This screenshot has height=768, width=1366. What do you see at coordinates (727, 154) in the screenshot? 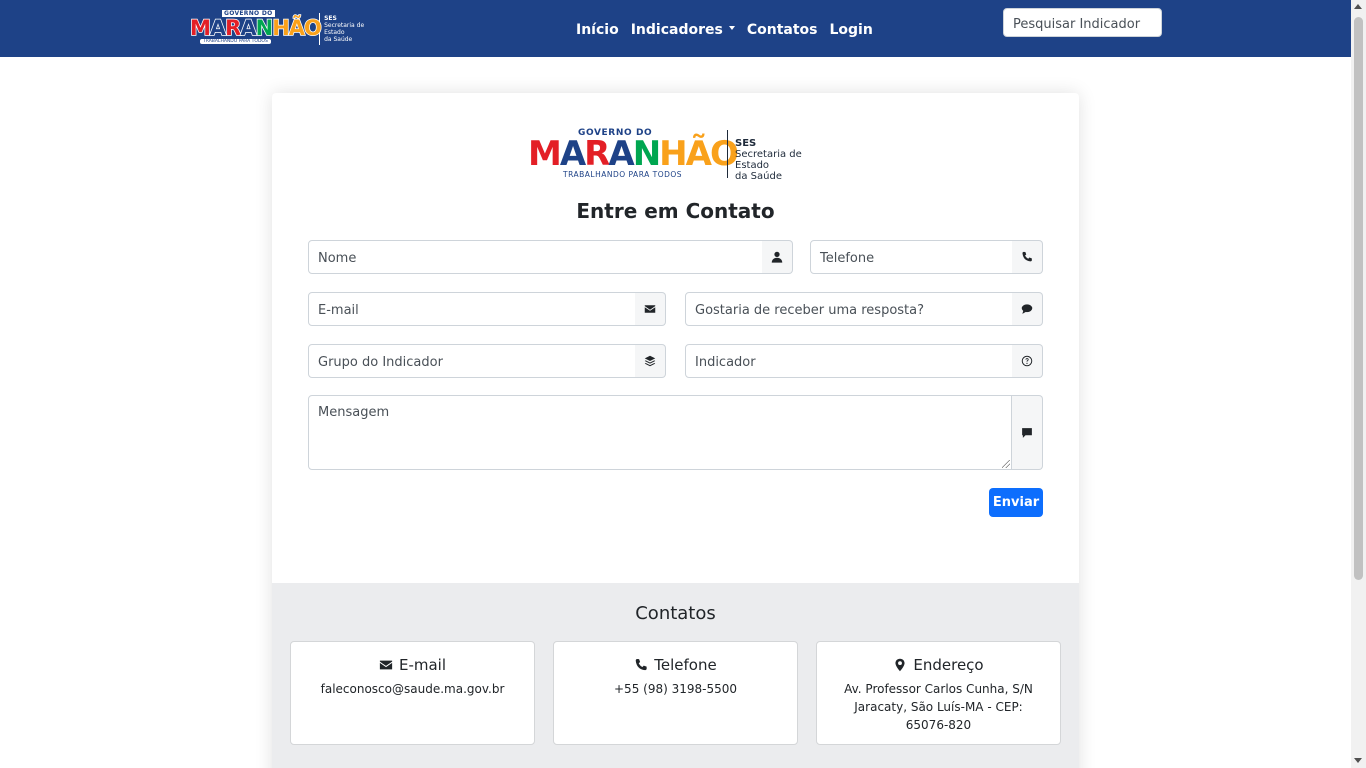
I see `card-logo-divider` at bounding box center [727, 154].